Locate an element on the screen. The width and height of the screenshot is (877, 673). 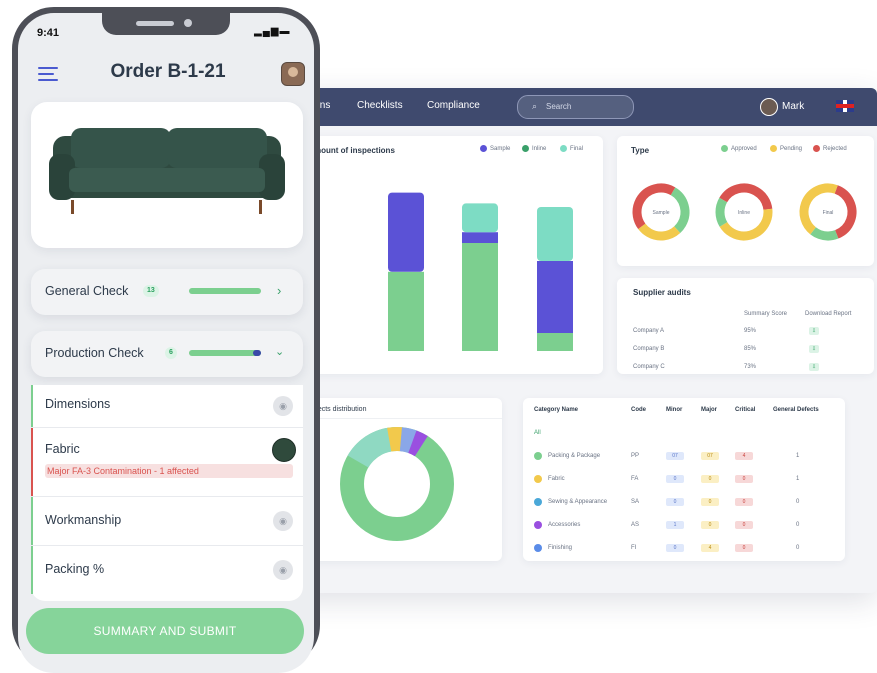
general-check-label: General Check is located at coordinates (87, 291).